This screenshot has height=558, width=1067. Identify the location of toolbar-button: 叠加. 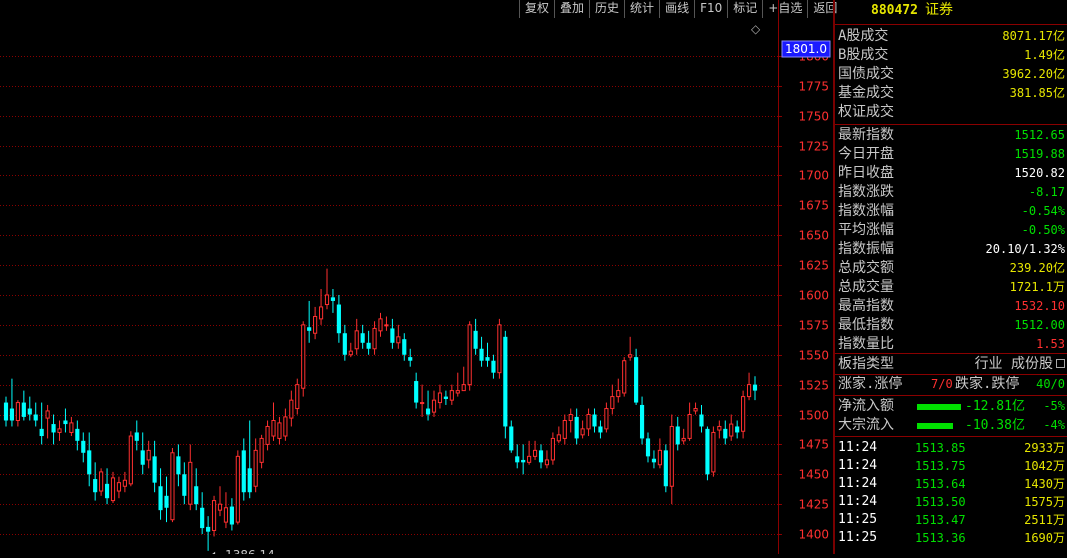
(571, 9).